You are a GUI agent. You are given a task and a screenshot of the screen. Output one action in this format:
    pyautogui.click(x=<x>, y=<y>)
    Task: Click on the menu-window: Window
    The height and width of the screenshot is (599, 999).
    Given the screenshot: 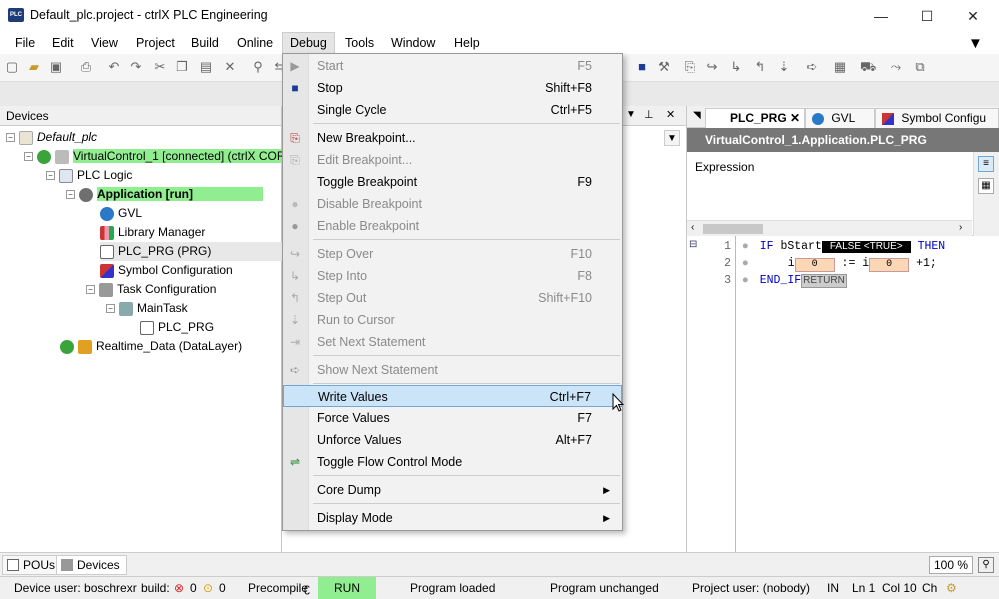 What is the action you would take?
    pyautogui.click(x=413, y=43)
    